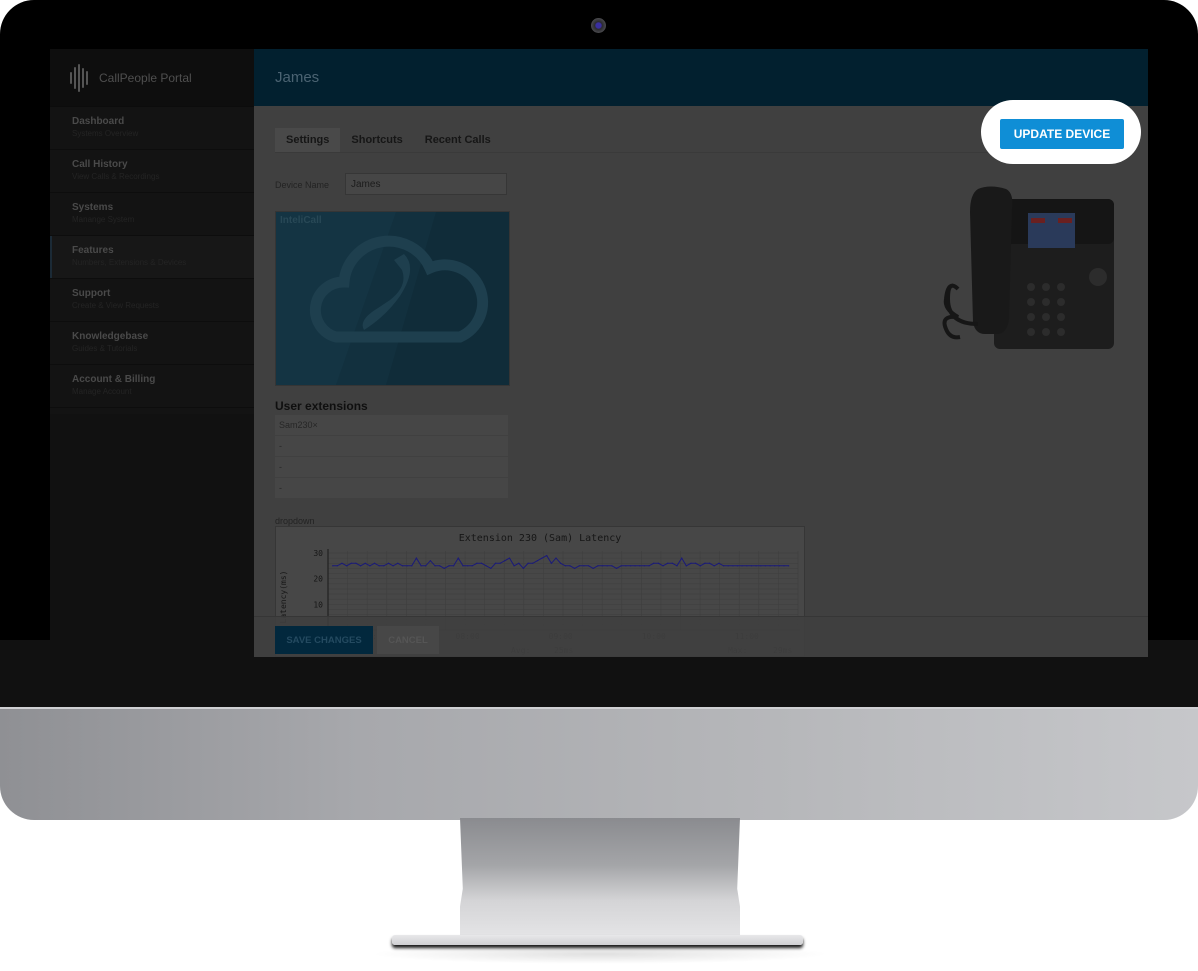 This screenshot has width=1198, height=971. What do you see at coordinates (93, 250) in the screenshot?
I see `sidebar-item-title: Features` at bounding box center [93, 250].